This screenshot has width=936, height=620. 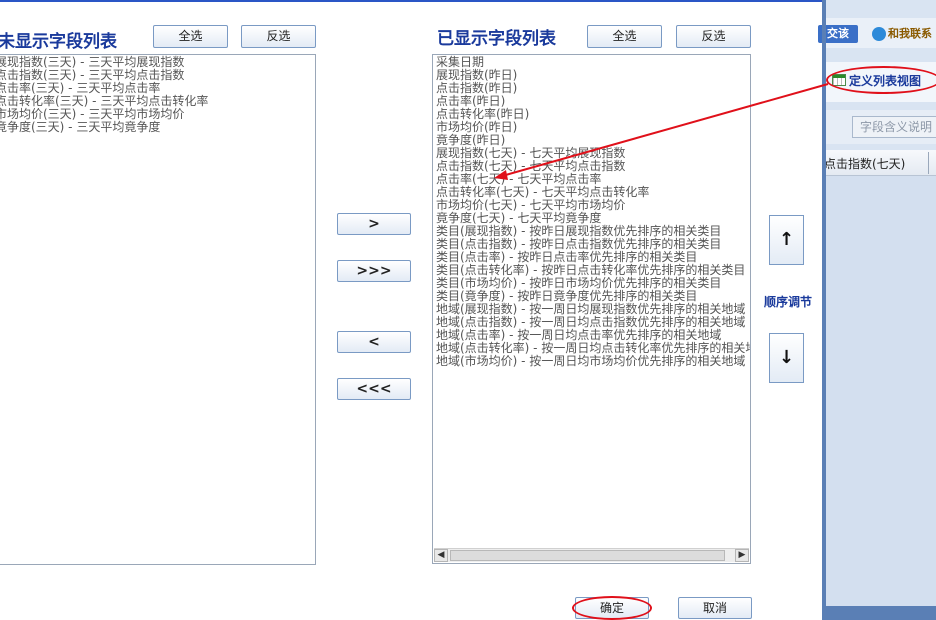 What do you see at coordinates (894, 127) in the screenshot?
I see `field-meaning-button: 字段含义说明` at bounding box center [894, 127].